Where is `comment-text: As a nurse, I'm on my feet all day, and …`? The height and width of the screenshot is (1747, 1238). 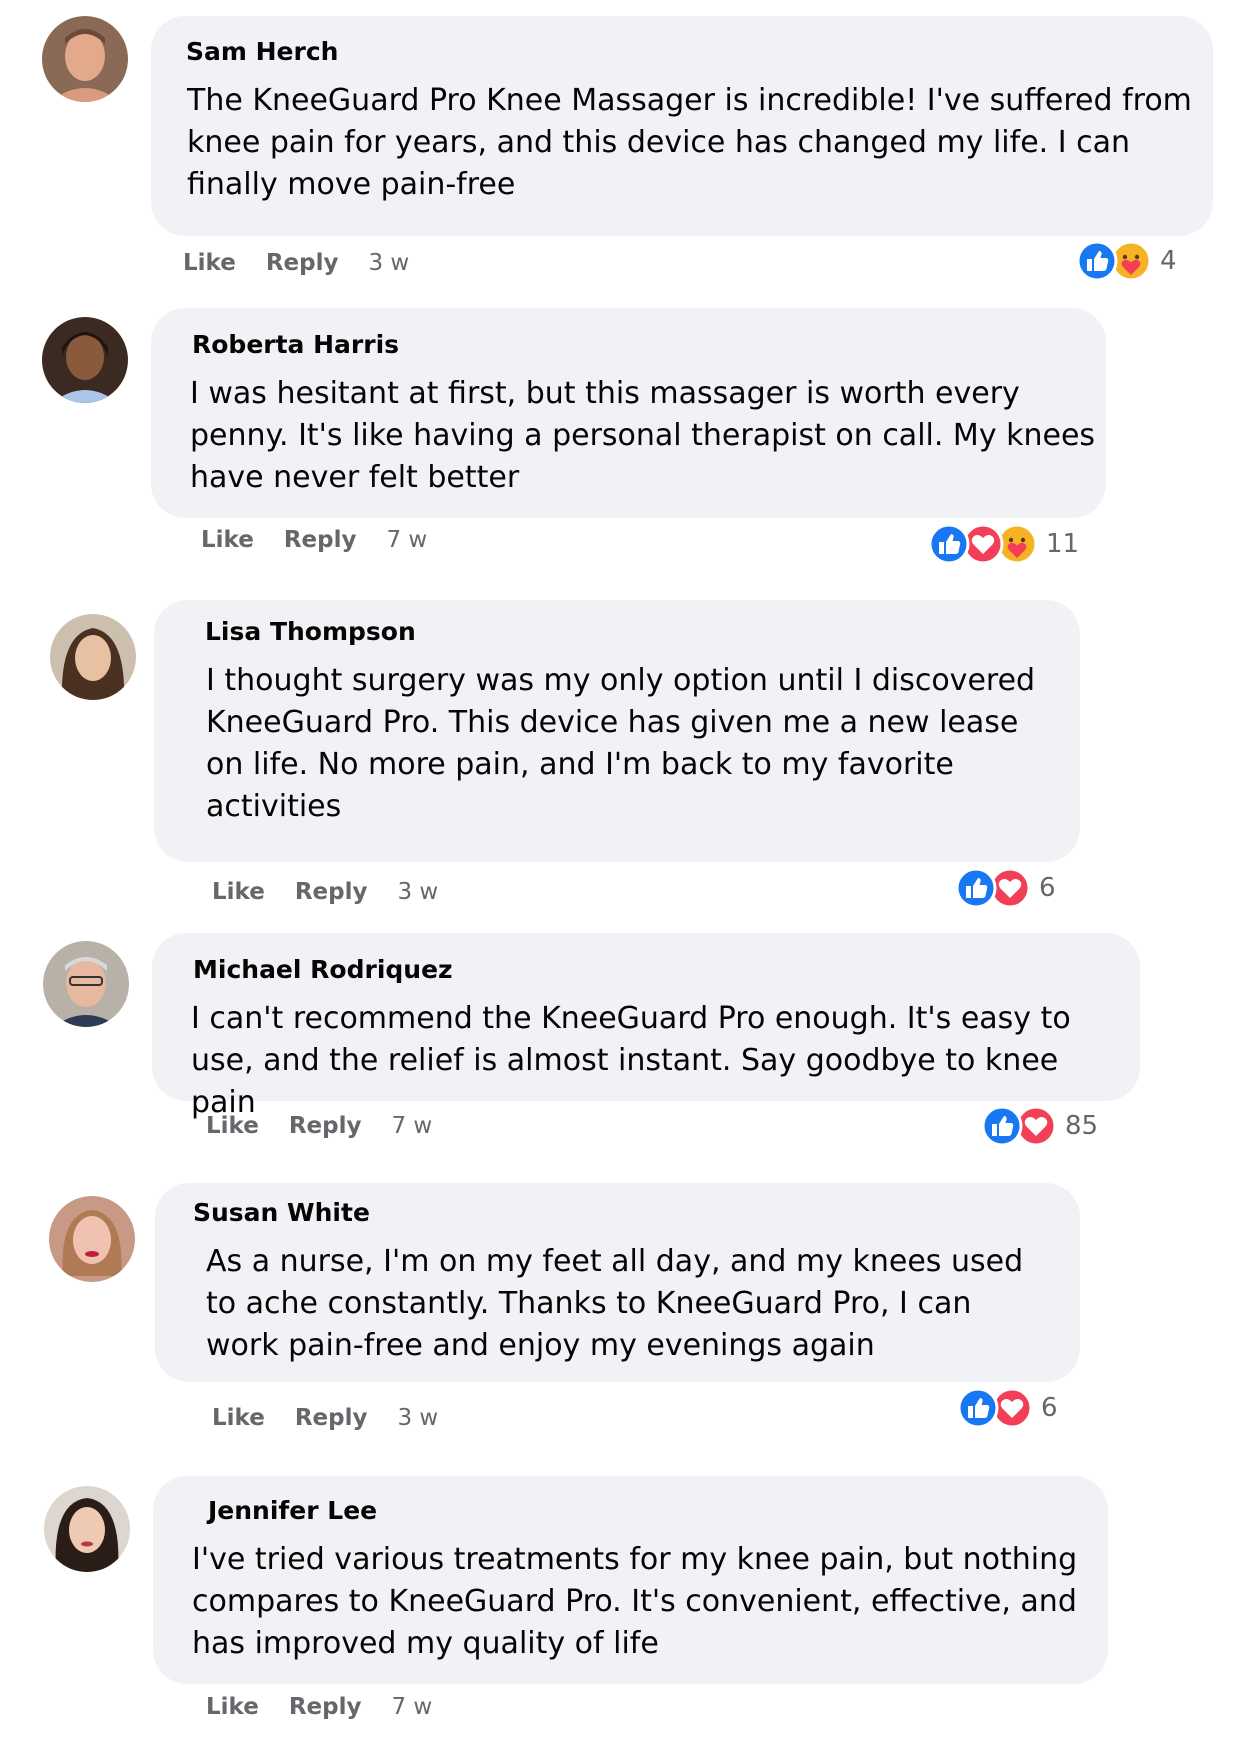 comment-text: As a nurse, I'm on my feet all day, and … is located at coordinates (615, 1303).